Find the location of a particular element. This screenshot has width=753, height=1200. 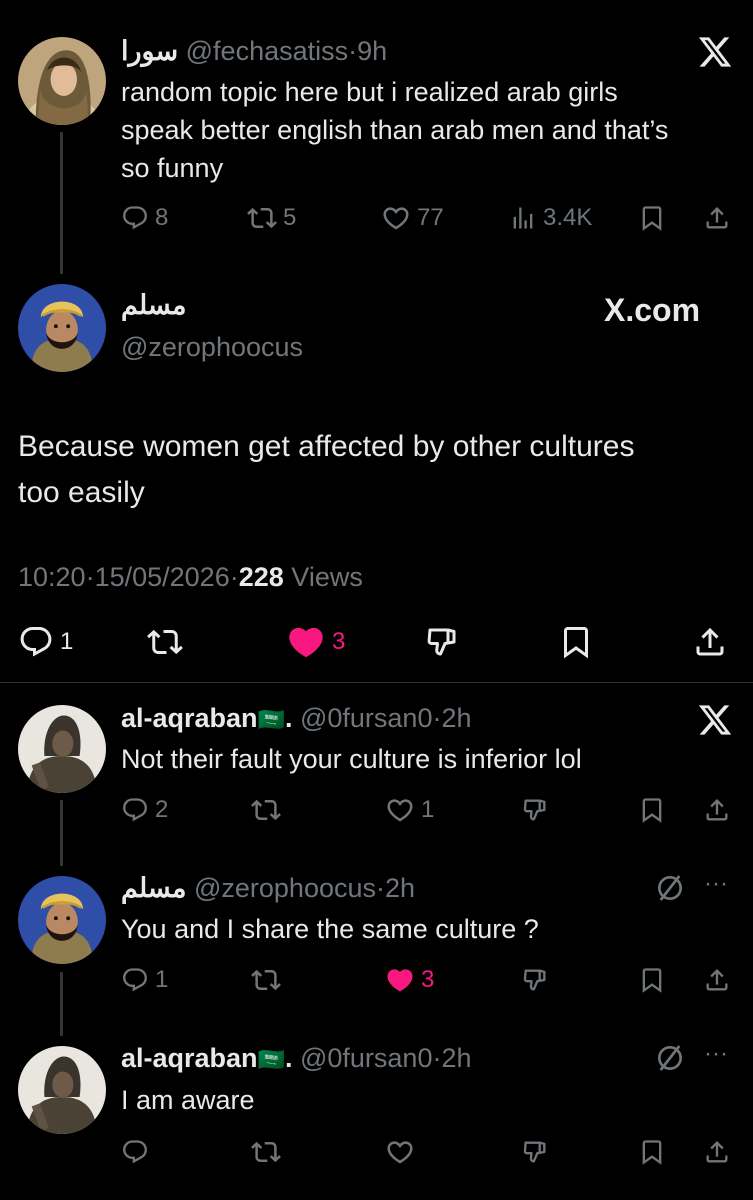

repost-count: 5 is located at coordinates (290, 217).